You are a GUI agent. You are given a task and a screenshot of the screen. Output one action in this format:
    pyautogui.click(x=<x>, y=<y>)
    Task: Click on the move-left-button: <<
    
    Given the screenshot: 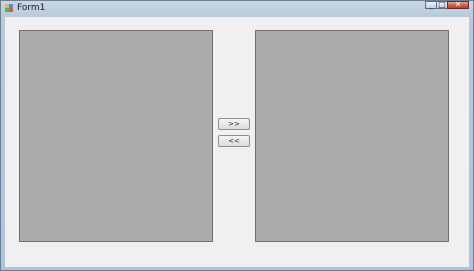 What is the action you would take?
    pyautogui.click(x=234, y=141)
    